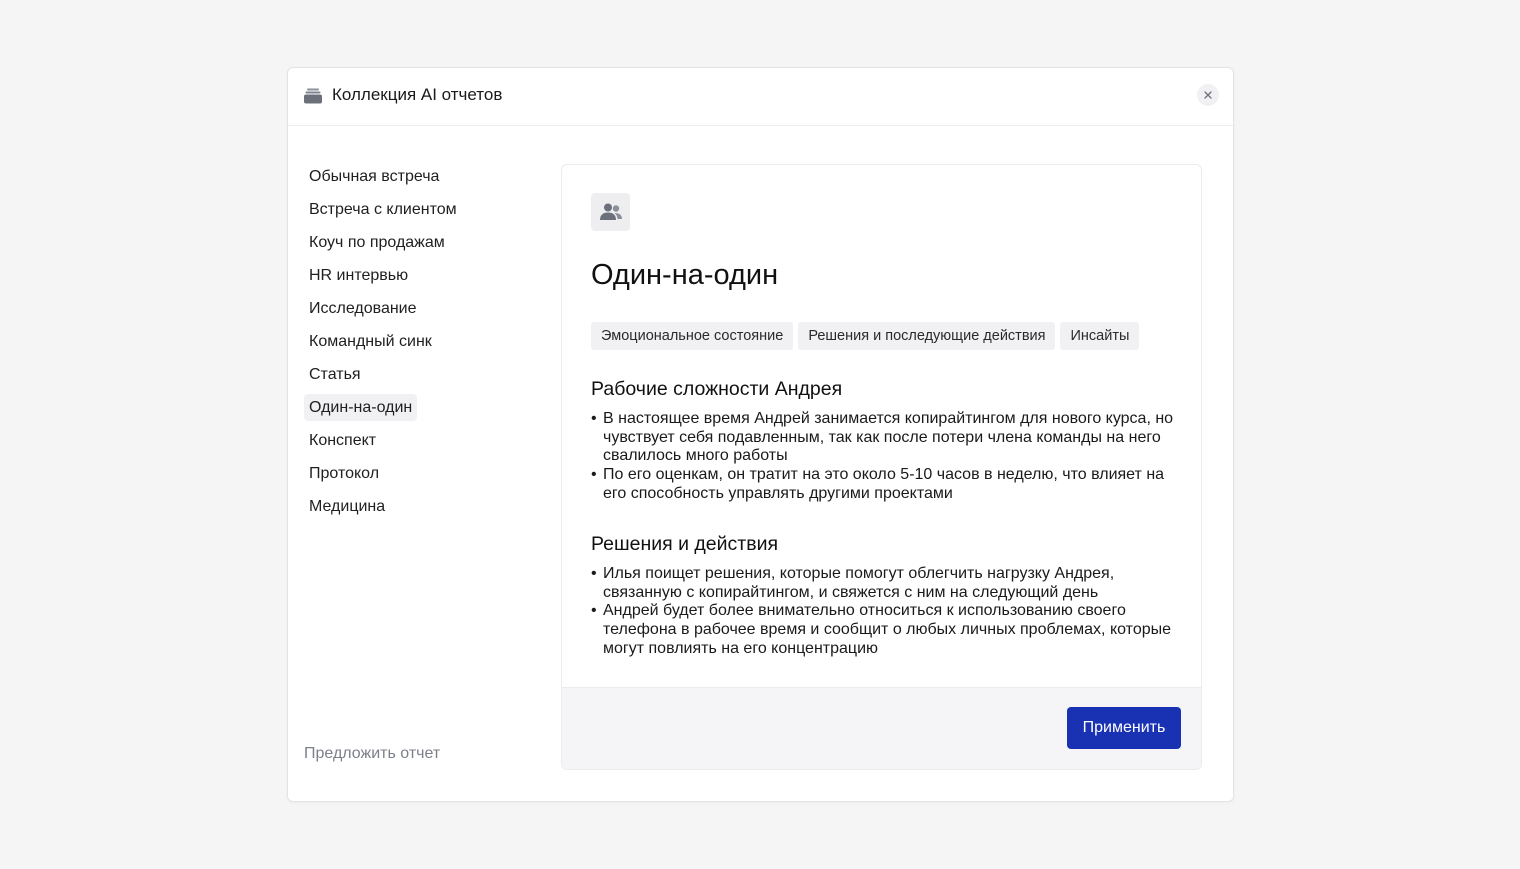 The width and height of the screenshot is (1520, 869). What do you see at coordinates (374, 176) in the screenshot?
I see `sidebar-item-regular-meeting: Обычная встреча` at bounding box center [374, 176].